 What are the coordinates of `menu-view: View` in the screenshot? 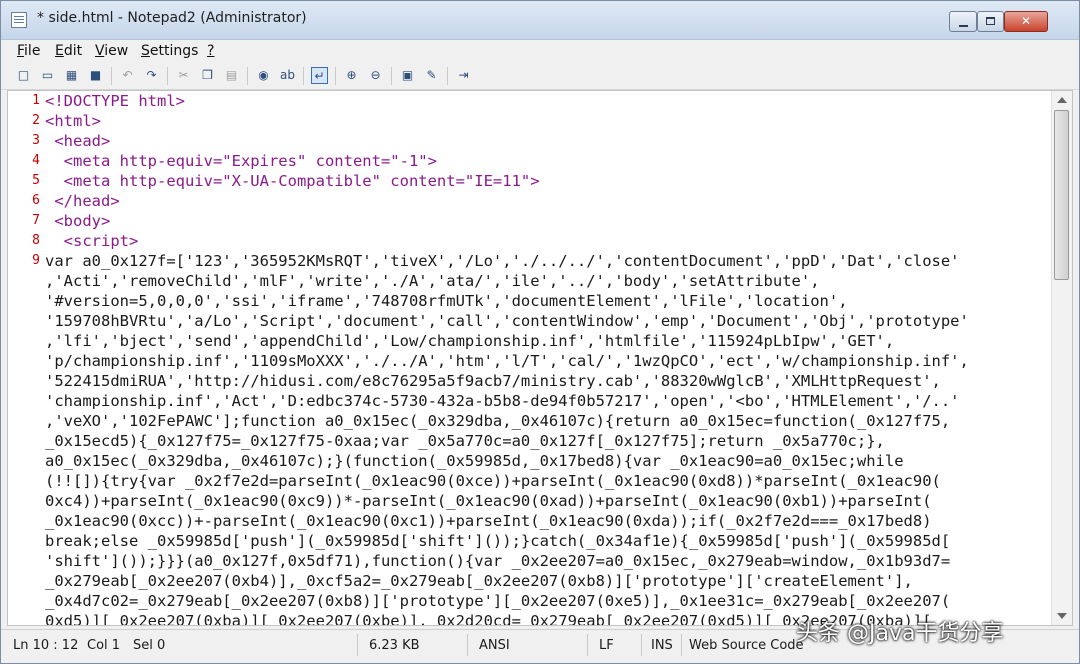 It's located at (111, 51).